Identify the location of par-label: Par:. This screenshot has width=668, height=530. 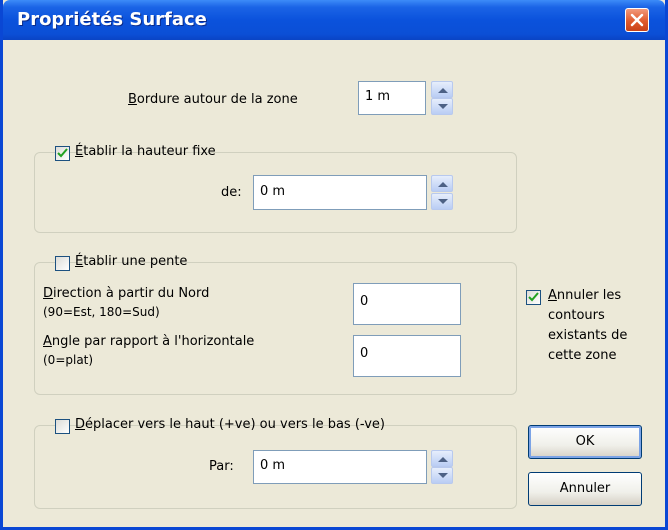
(221, 466).